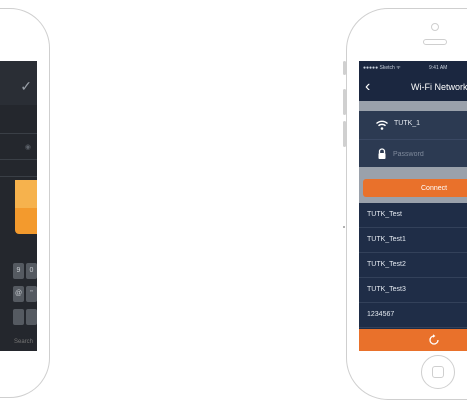  What do you see at coordinates (413, 290) in the screenshot?
I see `network-item: TUTK_Test3` at bounding box center [413, 290].